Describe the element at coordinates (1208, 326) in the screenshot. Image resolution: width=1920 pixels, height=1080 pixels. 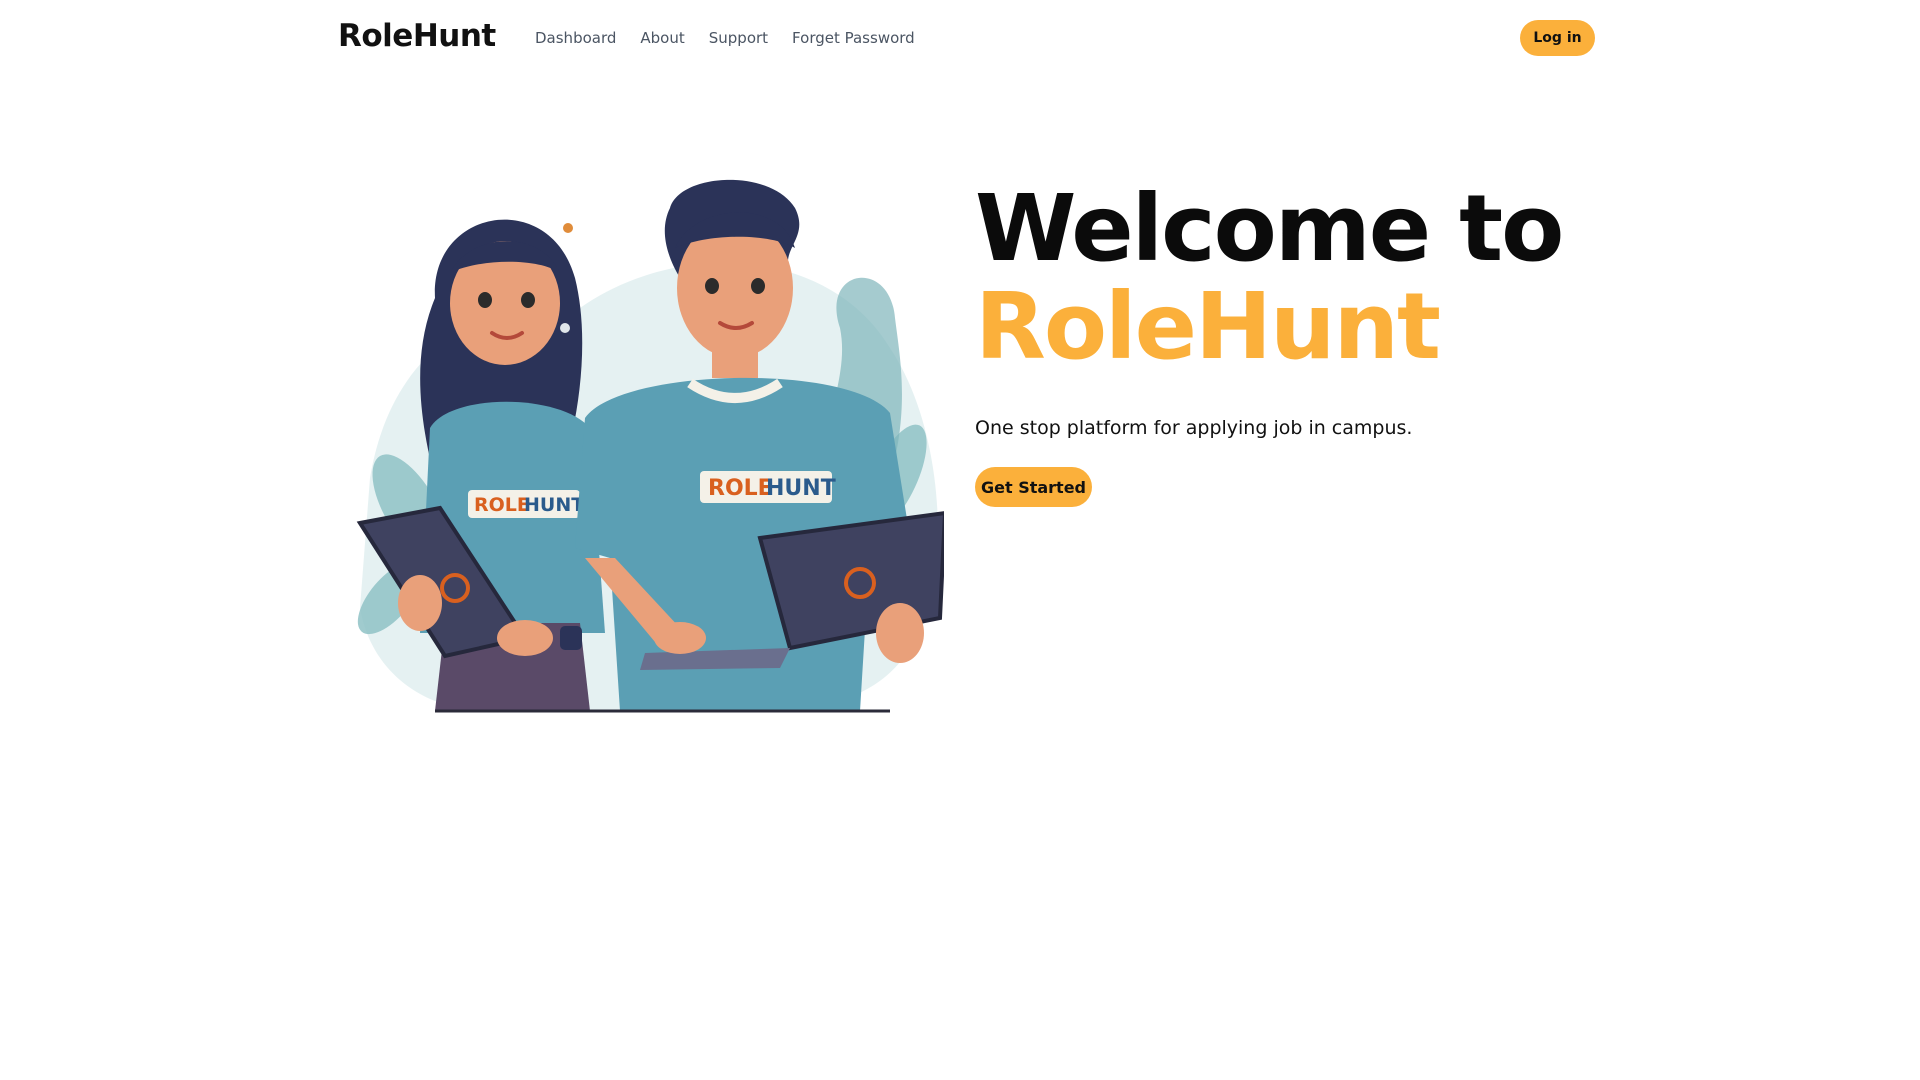
I see `hero-title-line2: RoleHunt` at that location.